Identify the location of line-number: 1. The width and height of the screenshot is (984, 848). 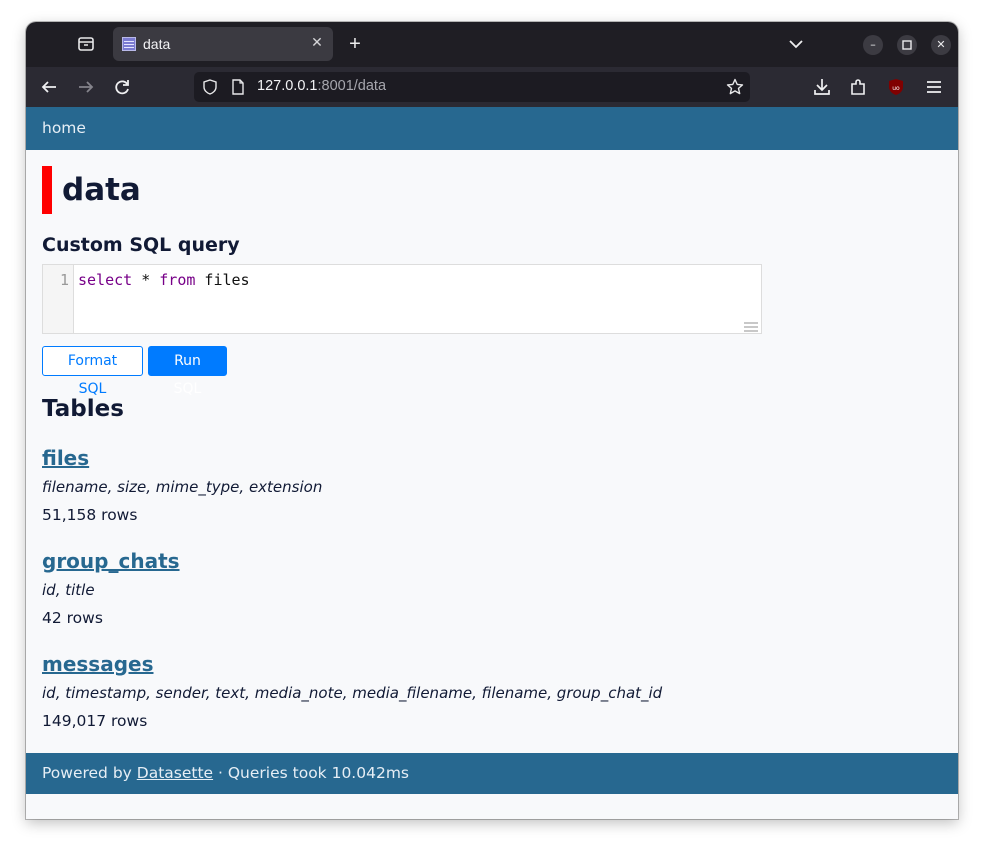
(64, 280).